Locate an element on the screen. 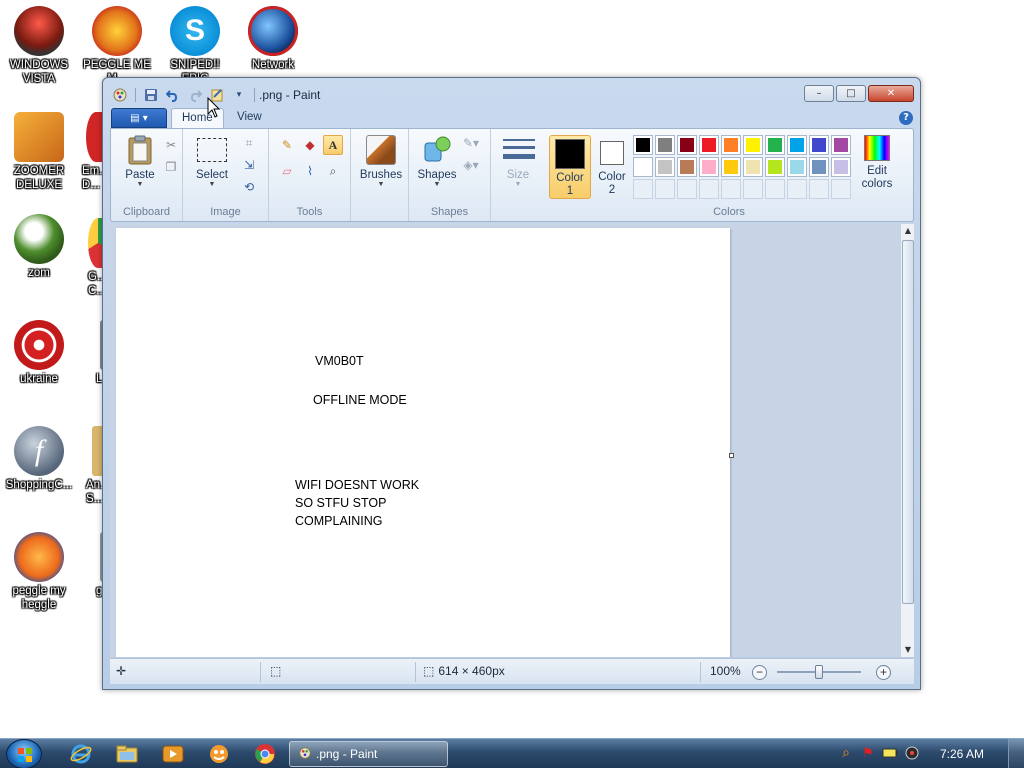 The width and height of the screenshot is (1024, 768). edit-colors-button: Edit colors is located at coordinates (877, 164).